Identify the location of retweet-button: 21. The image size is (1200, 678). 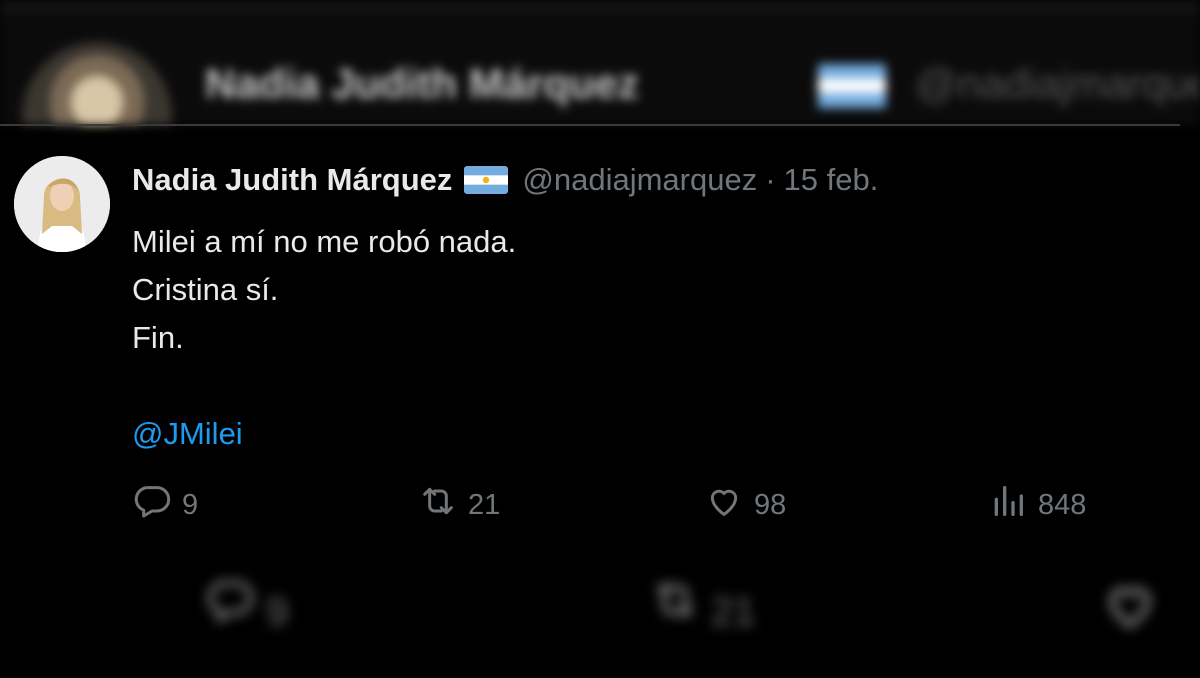
(459, 505).